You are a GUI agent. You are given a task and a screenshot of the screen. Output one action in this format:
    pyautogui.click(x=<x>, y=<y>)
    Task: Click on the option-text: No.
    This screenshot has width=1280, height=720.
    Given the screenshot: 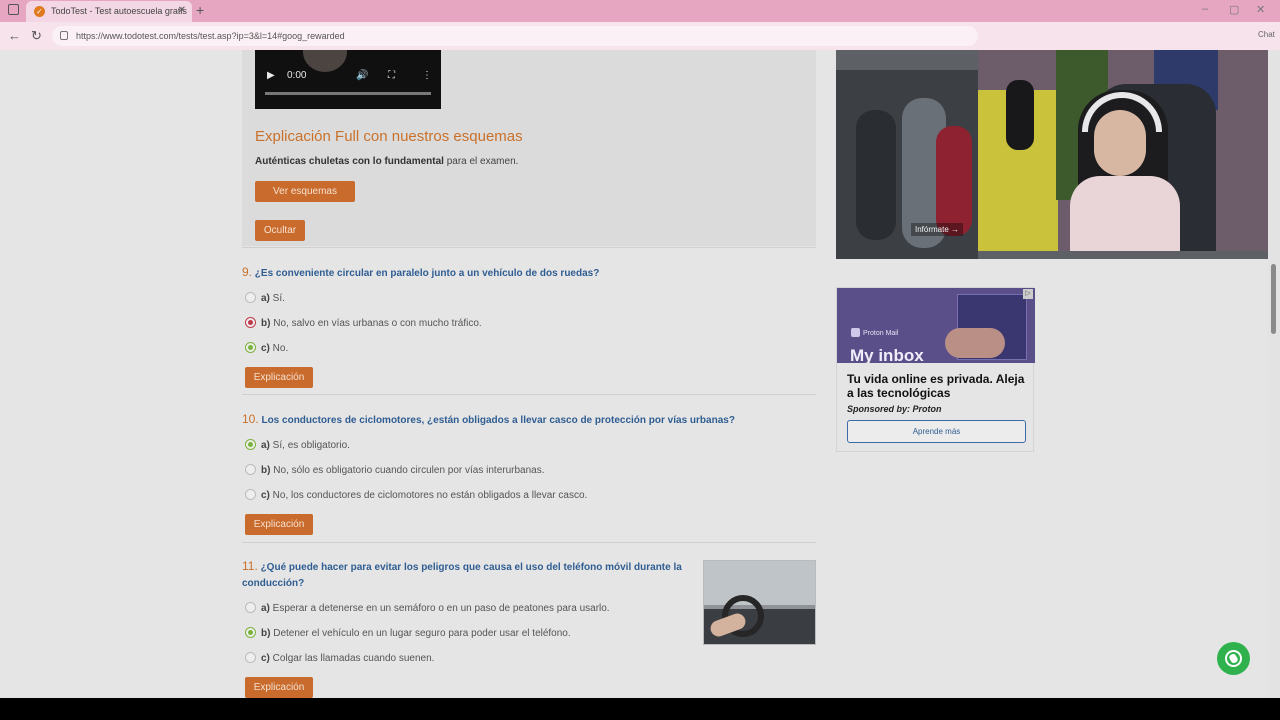 What is the action you would take?
    pyautogui.click(x=279, y=348)
    